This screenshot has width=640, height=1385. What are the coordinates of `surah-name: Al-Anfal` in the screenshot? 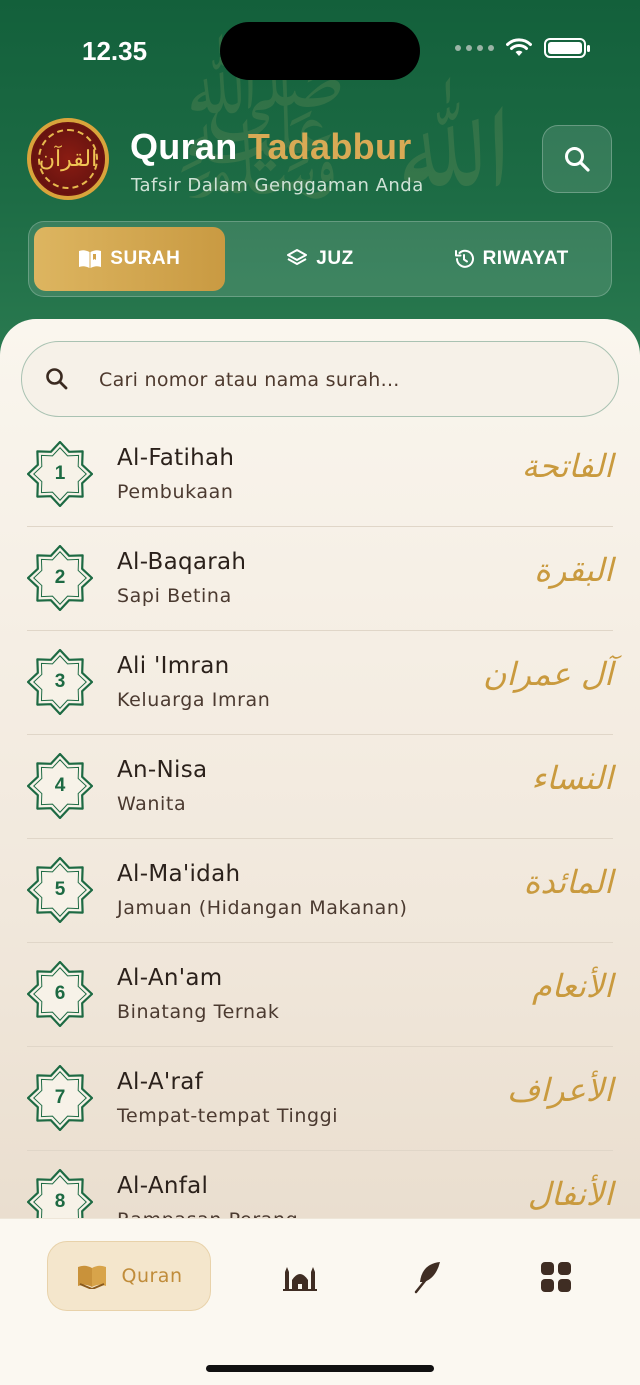 It's located at (163, 1186).